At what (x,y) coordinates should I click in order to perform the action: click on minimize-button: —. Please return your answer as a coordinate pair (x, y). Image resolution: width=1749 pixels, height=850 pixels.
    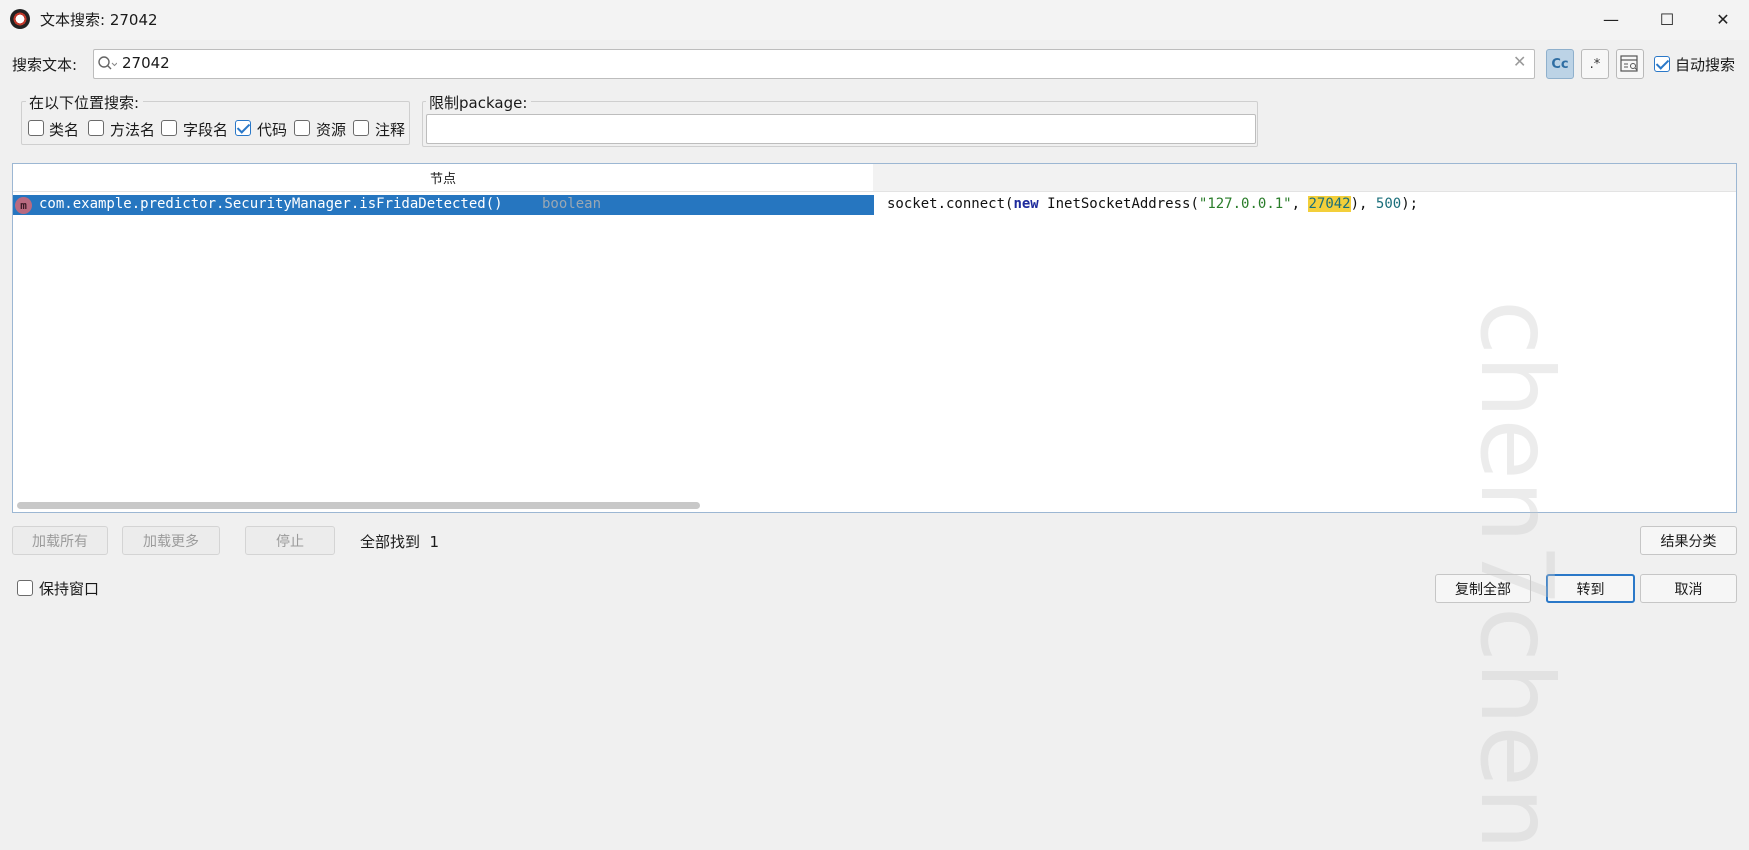
    Looking at the image, I should click on (1611, 19).